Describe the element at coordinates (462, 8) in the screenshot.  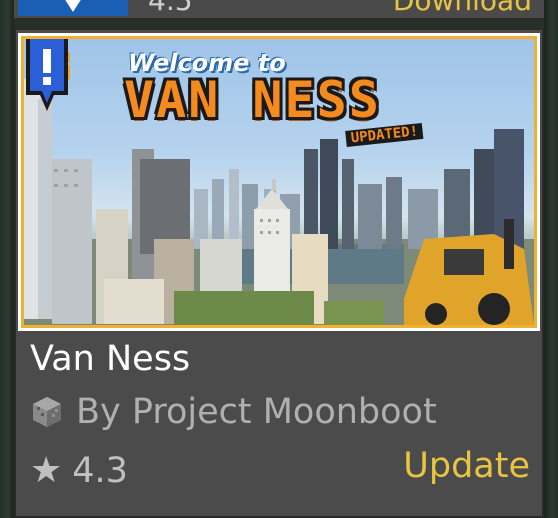
I see `download-button: Download` at that location.